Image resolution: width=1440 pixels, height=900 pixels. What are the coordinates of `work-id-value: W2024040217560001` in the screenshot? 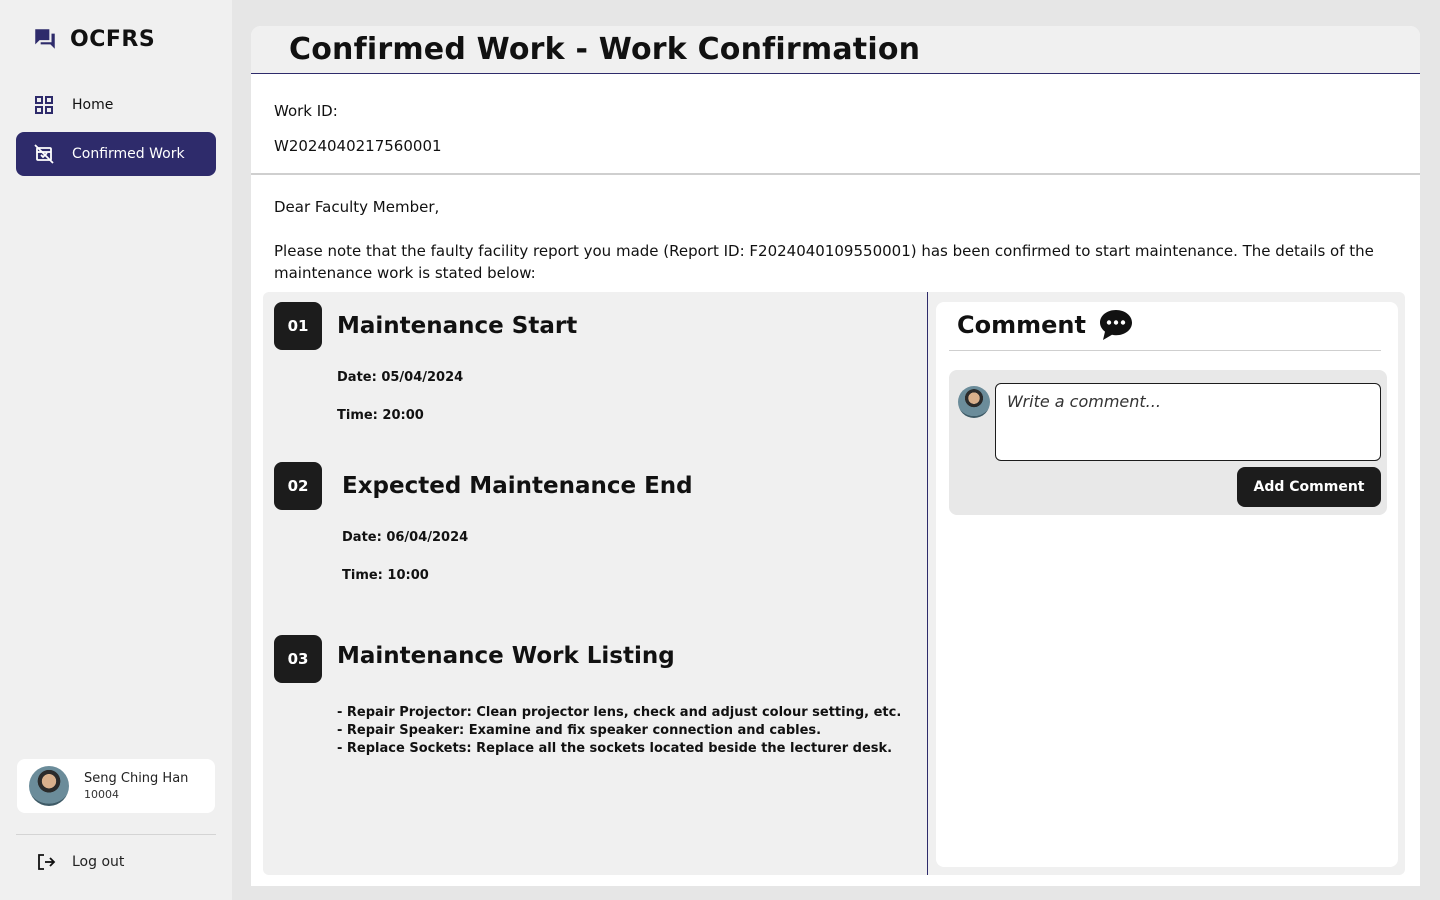 It's located at (358, 146).